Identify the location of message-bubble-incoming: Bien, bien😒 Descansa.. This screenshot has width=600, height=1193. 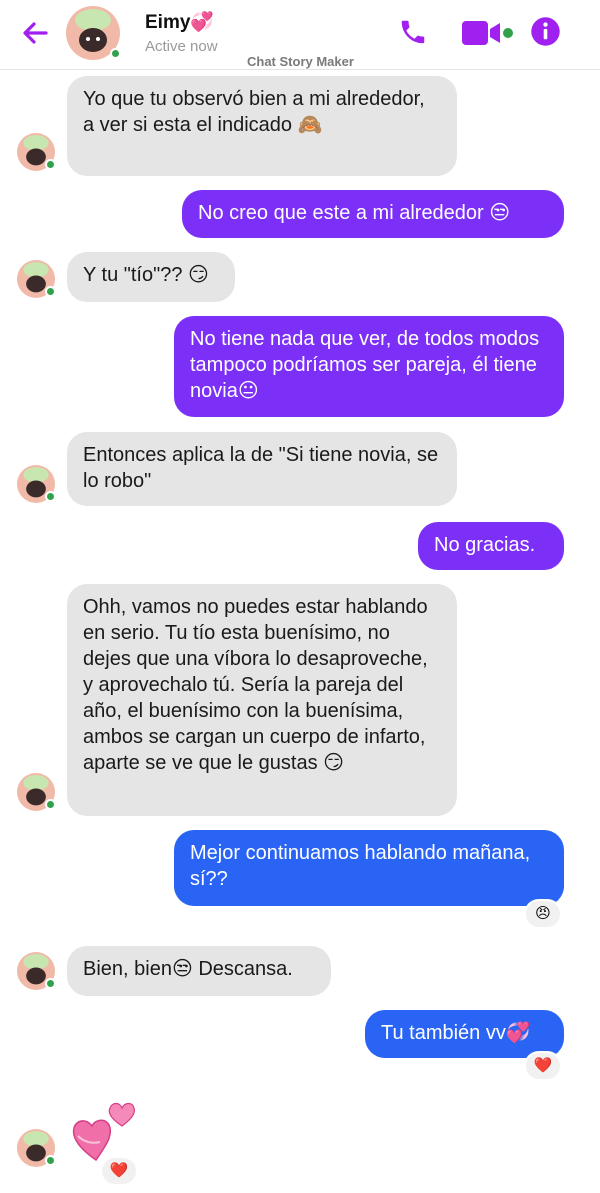
(199, 971).